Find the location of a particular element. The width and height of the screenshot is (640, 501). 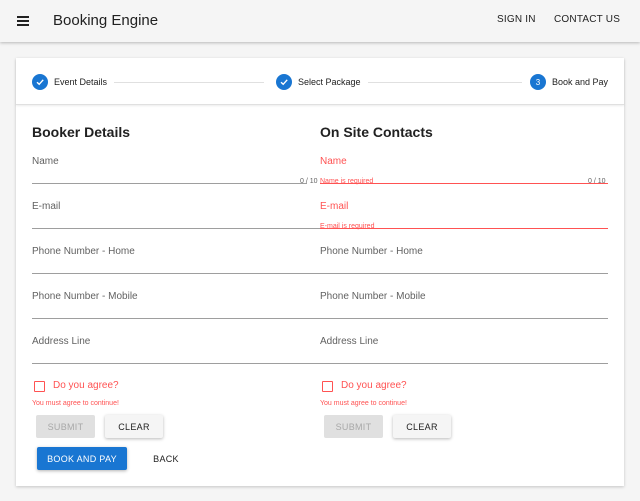

onsite-name-error: Name is required is located at coordinates (347, 181).